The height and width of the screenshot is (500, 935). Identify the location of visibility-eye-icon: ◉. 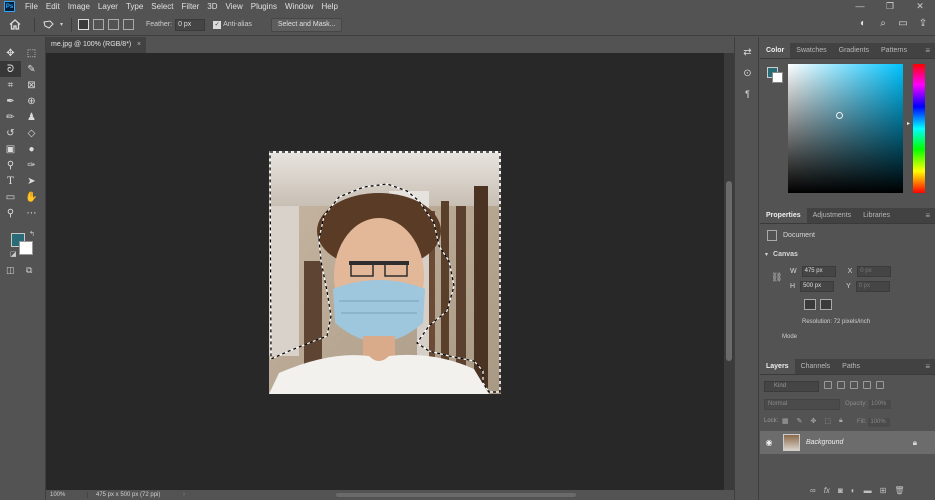
(769, 442).